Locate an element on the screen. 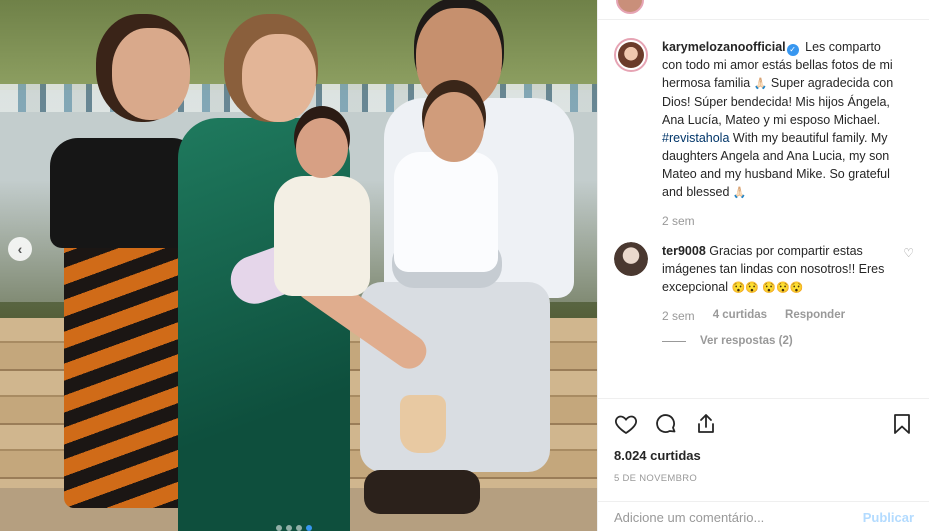 The image size is (929, 531). comment-likes: 4 curtidas is located at coordinates (740, 316).